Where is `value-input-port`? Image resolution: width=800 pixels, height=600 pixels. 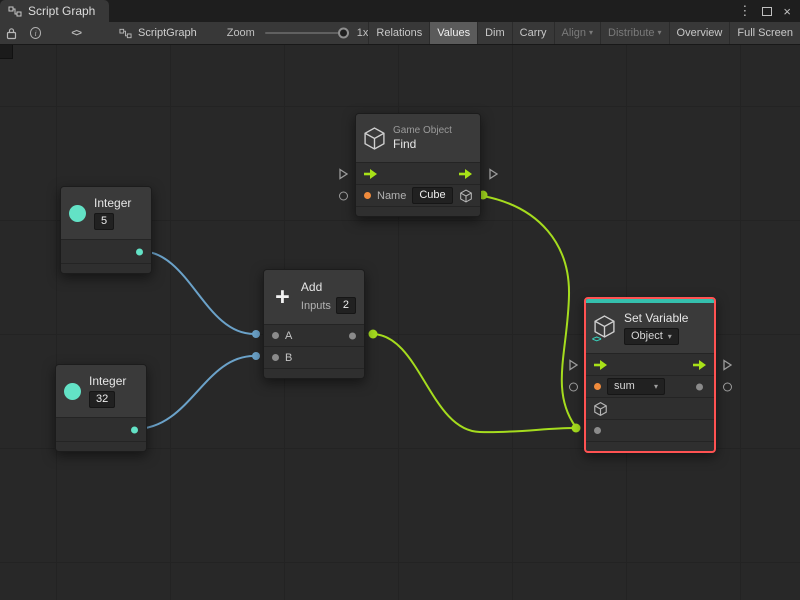
value-input-port is located at coordinates (597, 430).